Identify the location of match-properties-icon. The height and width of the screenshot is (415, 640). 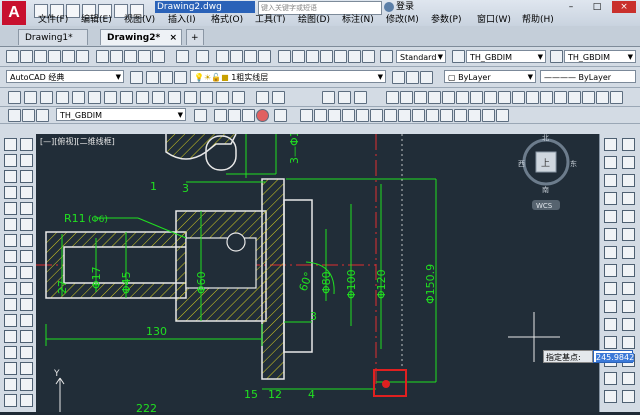
(144, 56).